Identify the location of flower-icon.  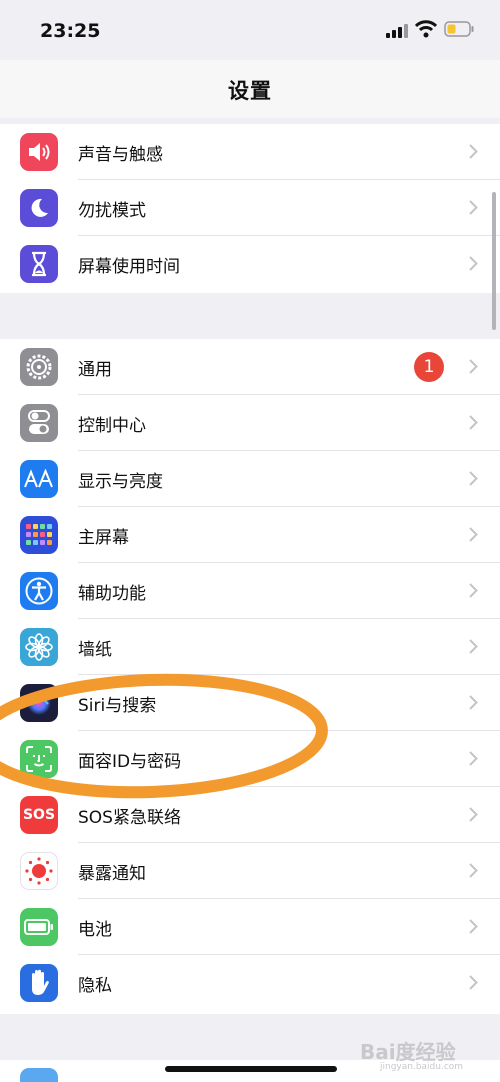
(39, 647).